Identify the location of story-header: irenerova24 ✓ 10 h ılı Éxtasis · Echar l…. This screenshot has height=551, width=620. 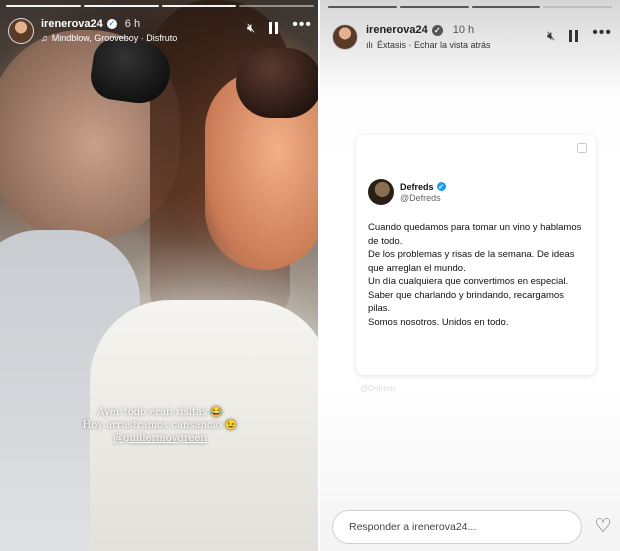
(472, 37).